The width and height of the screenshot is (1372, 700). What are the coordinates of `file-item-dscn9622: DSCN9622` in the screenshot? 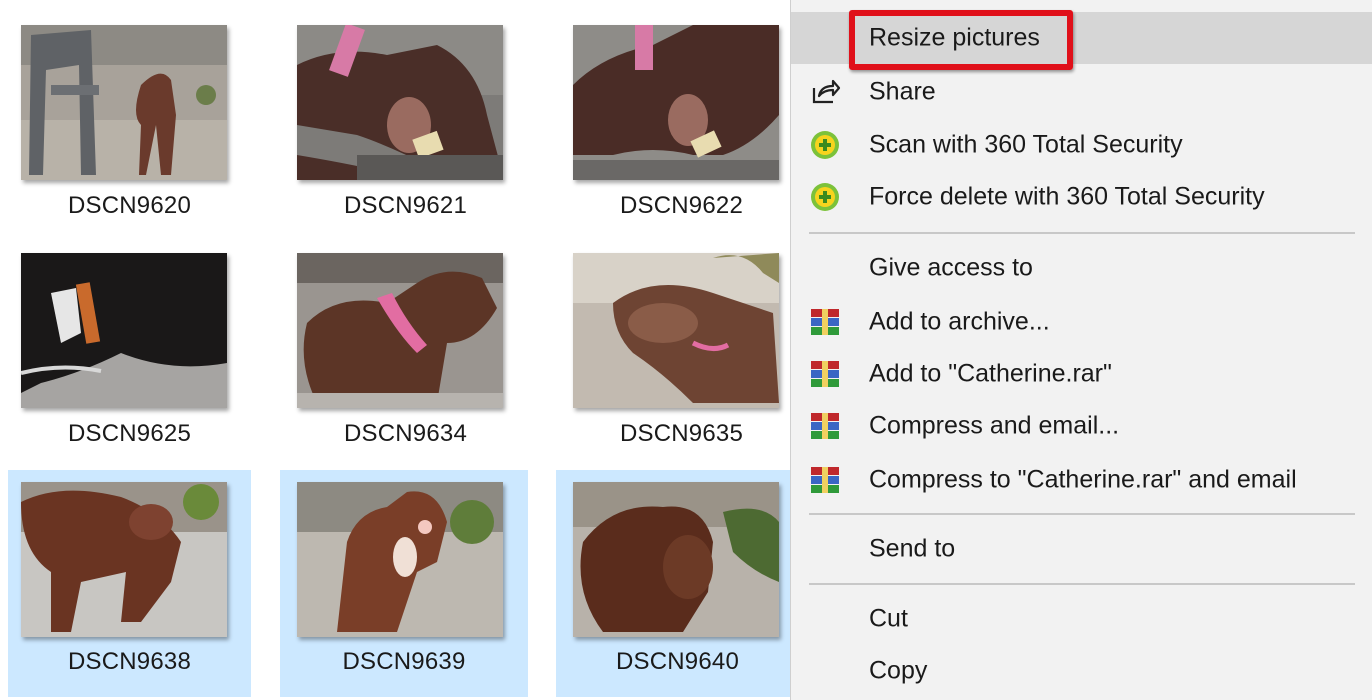 It's located at (681, 128).